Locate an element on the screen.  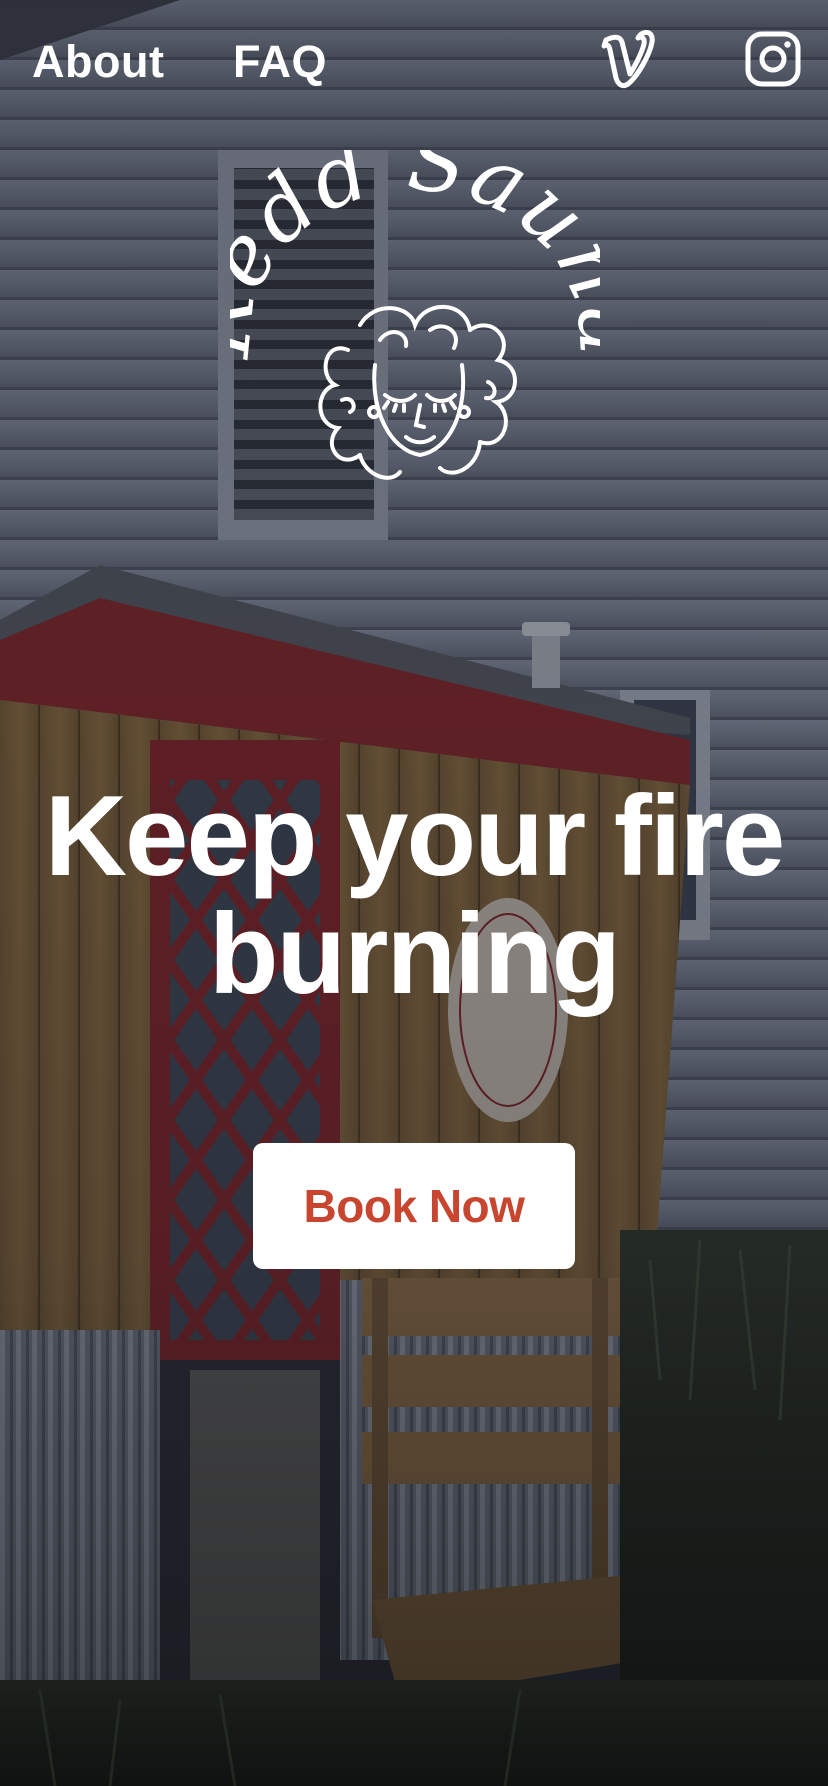
svg-text: Redd Sauna is located at coordinates (415, 256).